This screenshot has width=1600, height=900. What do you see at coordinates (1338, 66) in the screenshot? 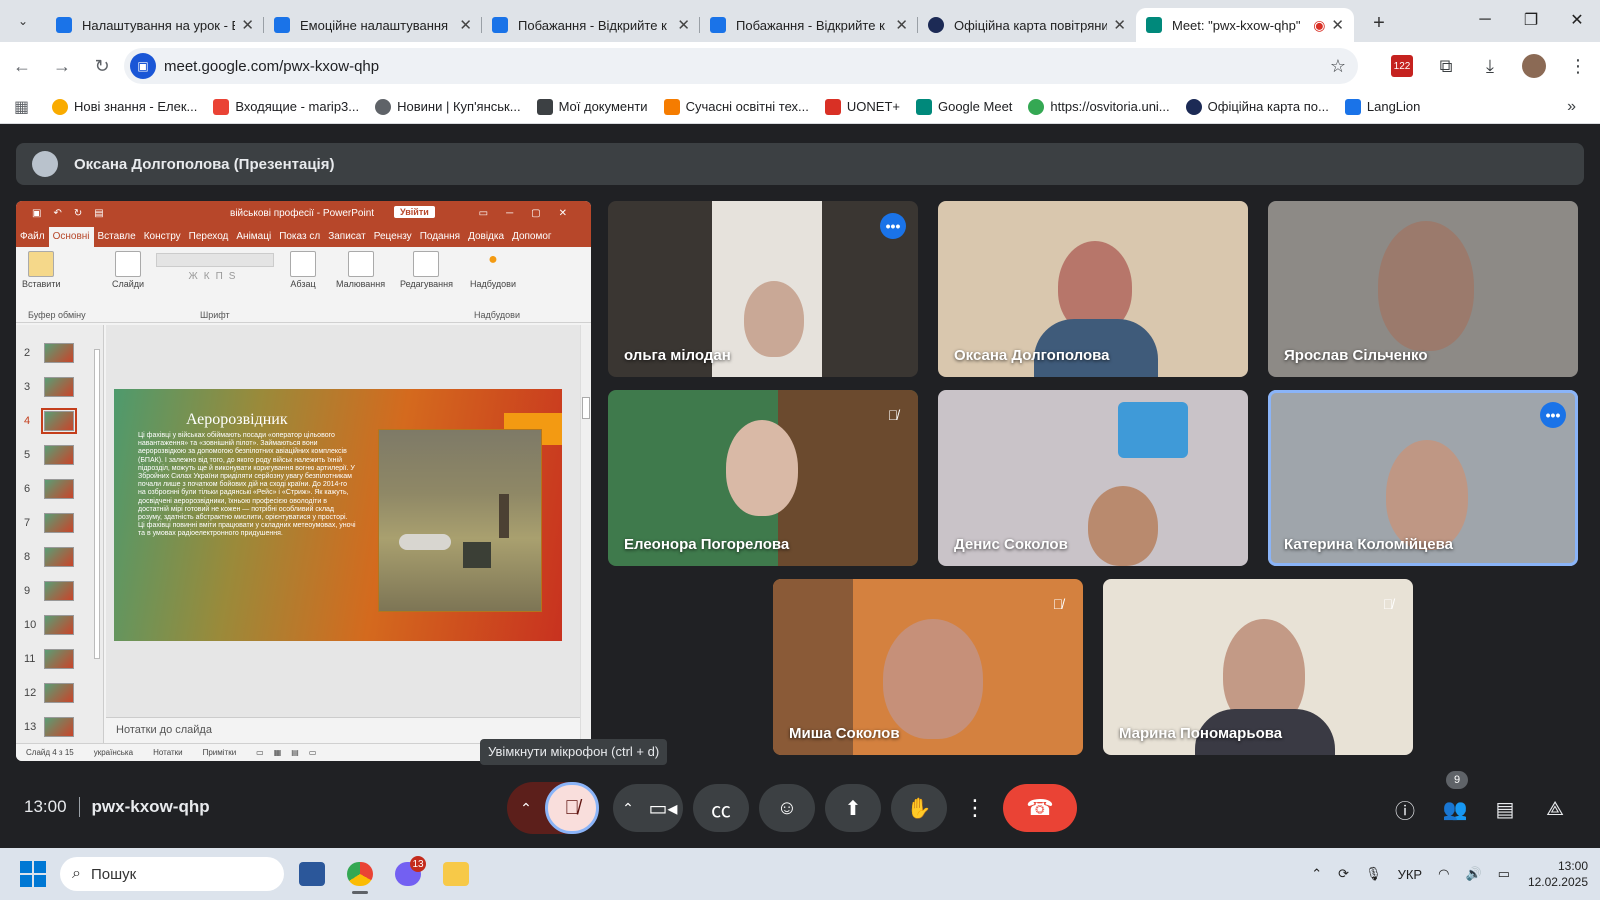
I see `bookmark-star-icon: ☆` at bounding box center [1338, 66].